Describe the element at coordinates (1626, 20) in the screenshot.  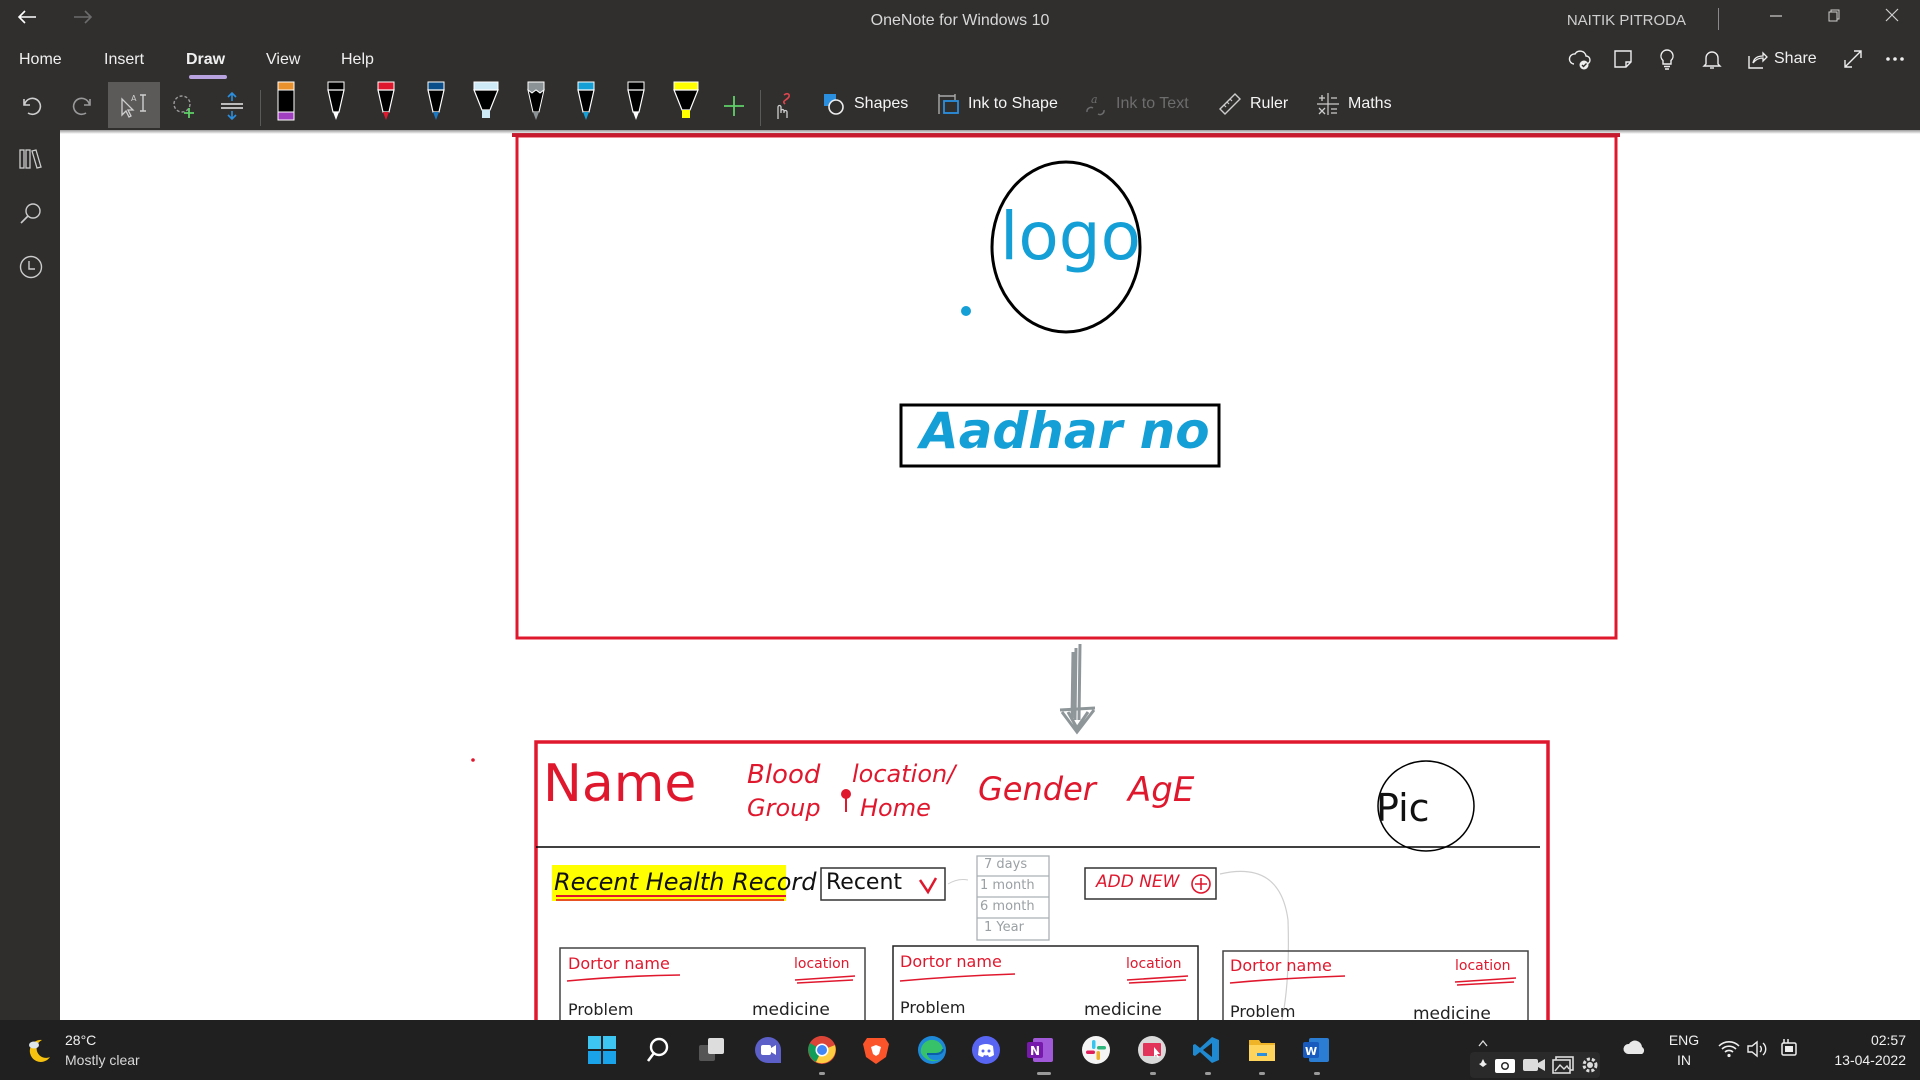
I see `user-name: NAITIK PITRODA` at that location.